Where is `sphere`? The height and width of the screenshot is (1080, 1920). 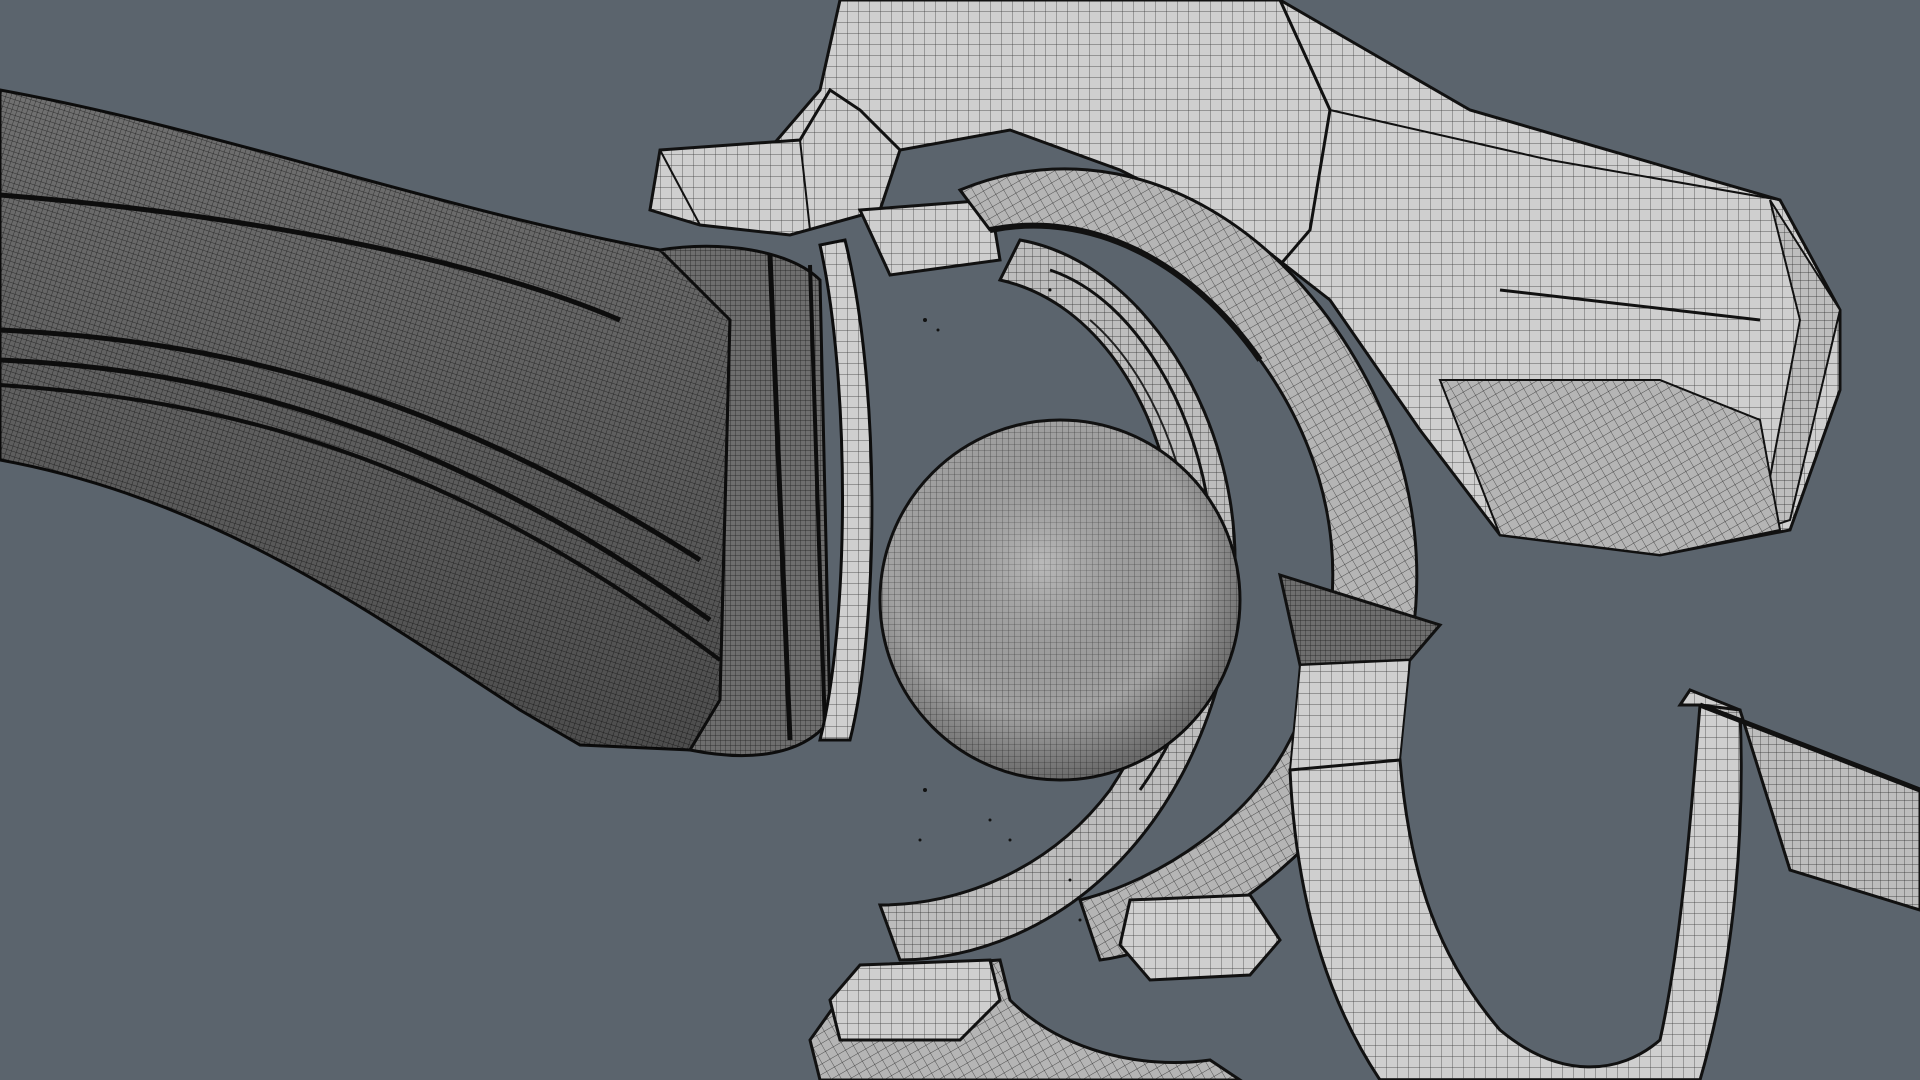
sphere is located at coordinates (1060, 600).